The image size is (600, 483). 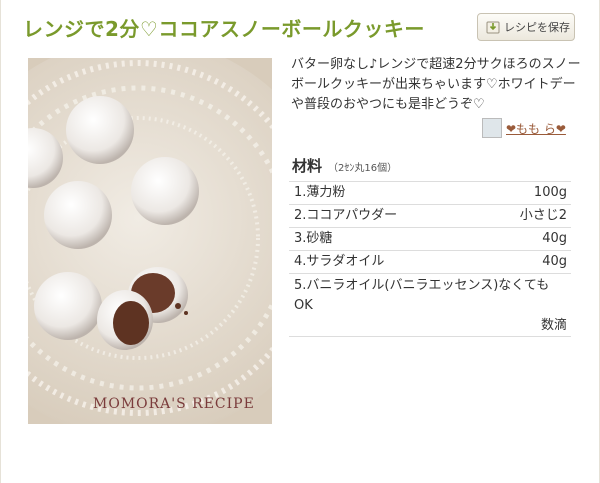 I want to click on ingredients-title: 材料, so click(x=307, y=166).